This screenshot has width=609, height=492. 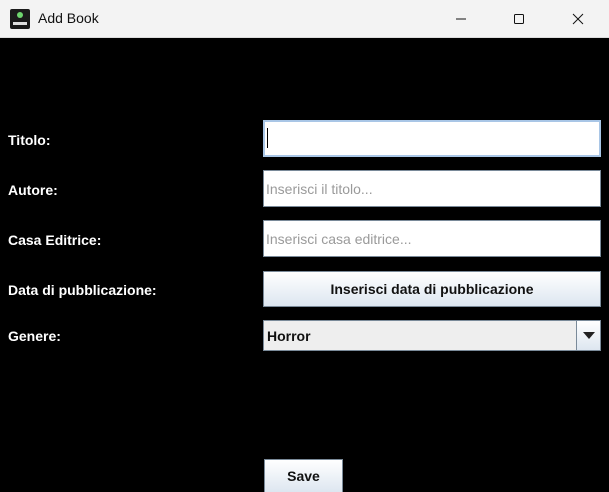 What do you see at coordinates (29, 140) in the screenshot?
I see `titolo-label: Titolo:` at bounding box center [29, 140].